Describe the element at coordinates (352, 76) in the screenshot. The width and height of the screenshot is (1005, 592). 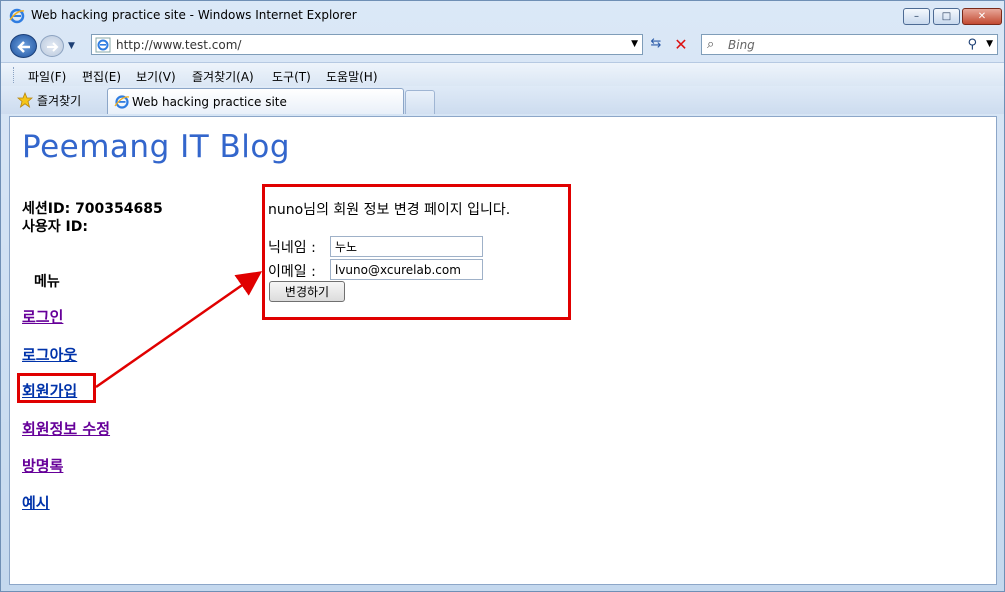
I see `menu-help: 도움말(H)` at that location.